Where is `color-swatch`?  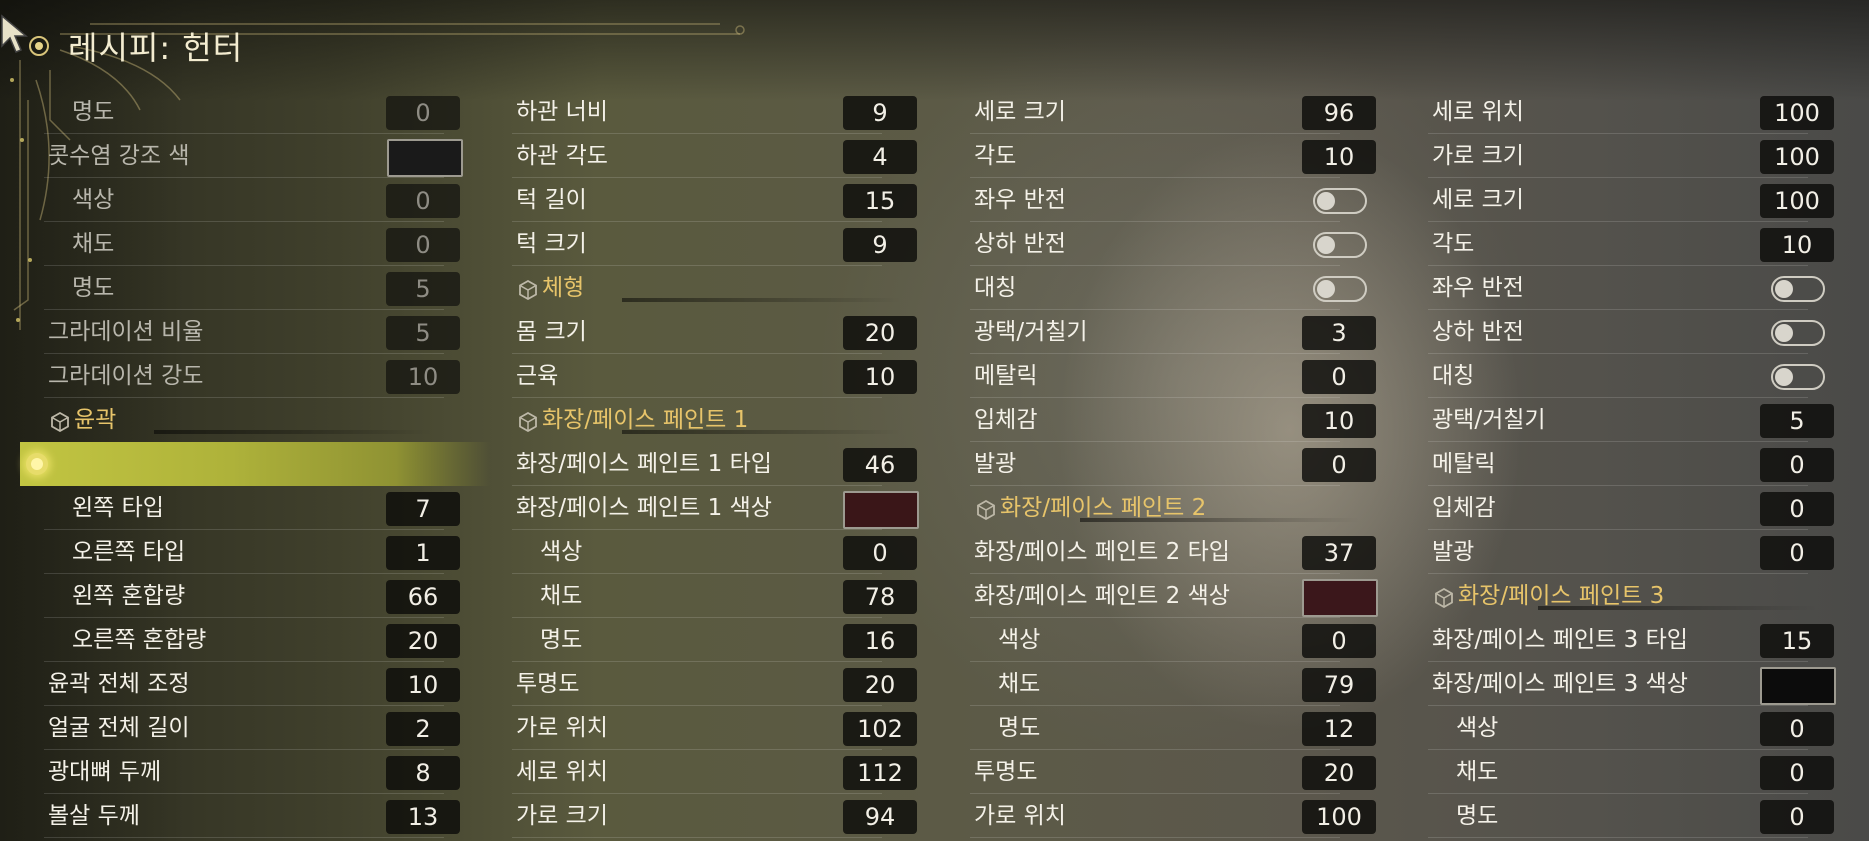
color-swatch is located at coordinates (1798, 686).